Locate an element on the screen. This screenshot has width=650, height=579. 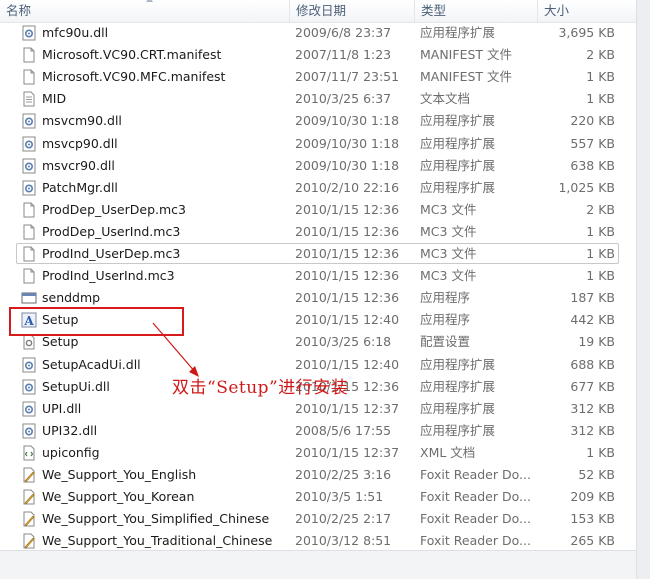
file-row: upiconfig 2010/1/15 12:37 XML 文档 1 KB is located at coordinates (318, 453).